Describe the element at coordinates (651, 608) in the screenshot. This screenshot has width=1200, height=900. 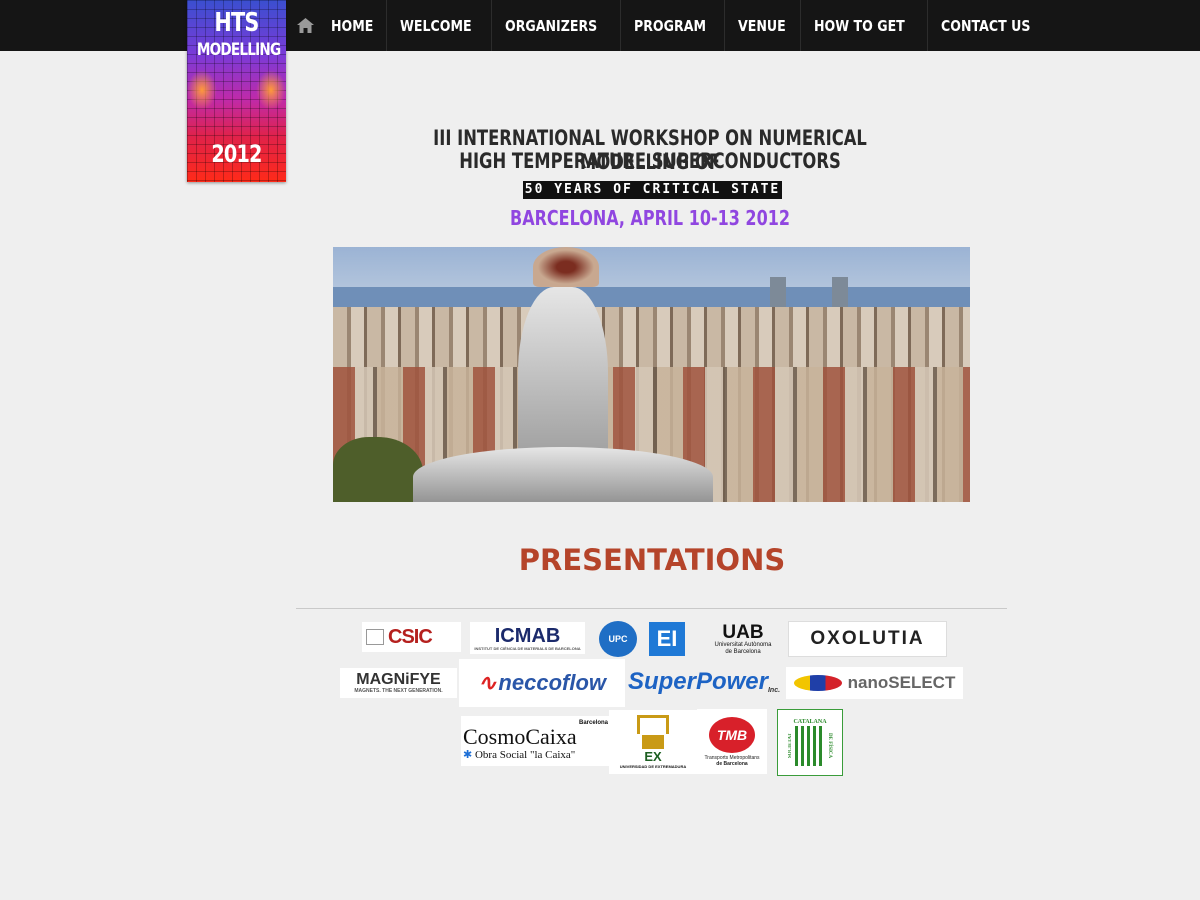
I see `divider` at that location.